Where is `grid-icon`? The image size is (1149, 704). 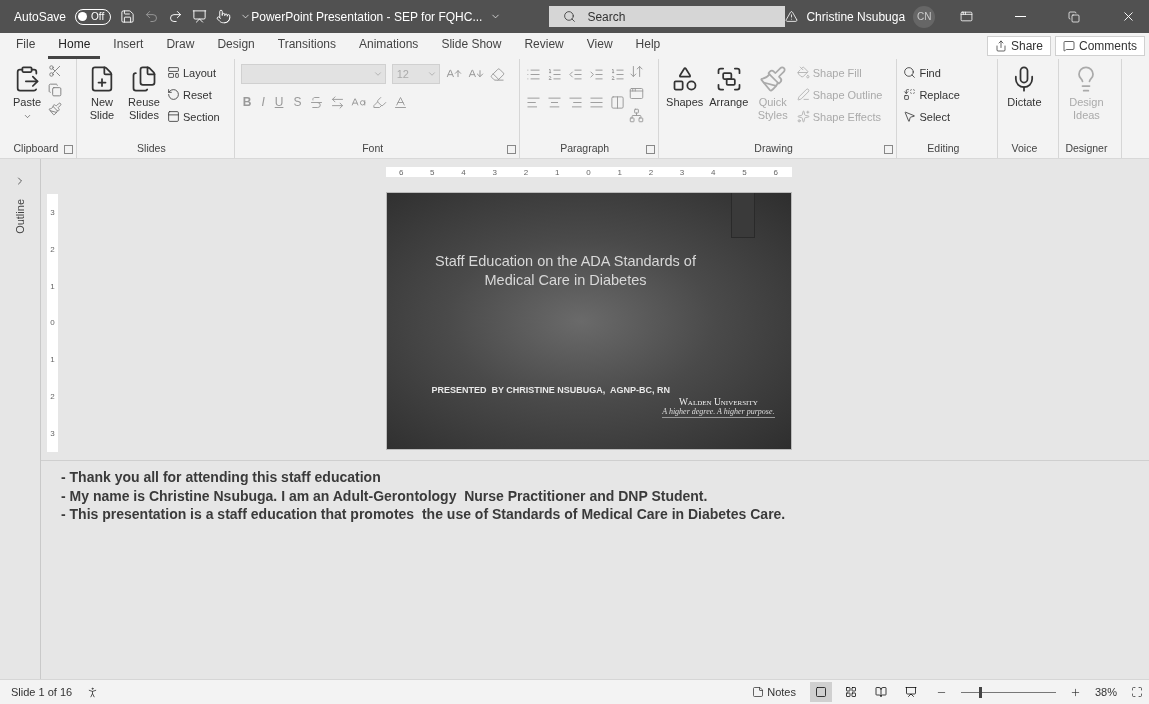 grid-icon is located at coordinates (850, 692).